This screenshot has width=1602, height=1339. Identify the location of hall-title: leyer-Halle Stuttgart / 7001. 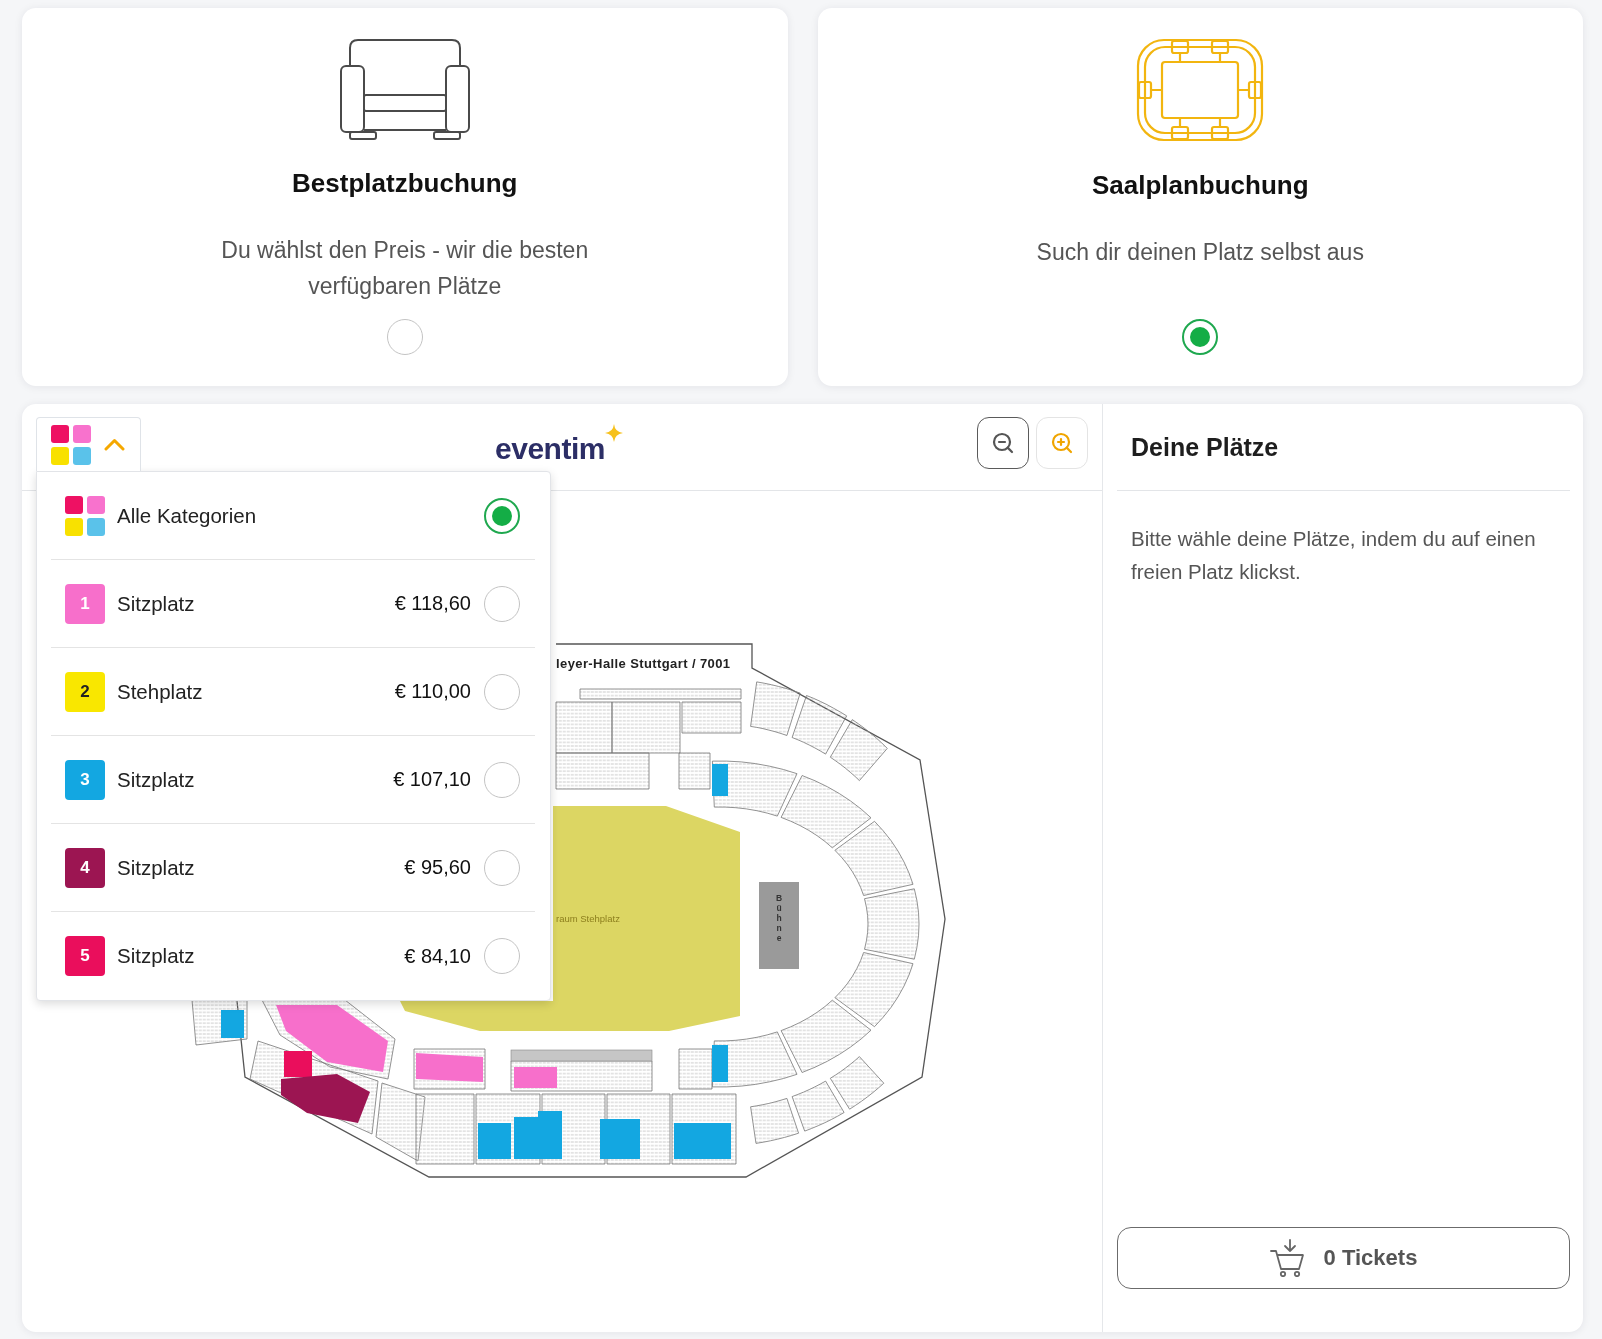
(643, 663).